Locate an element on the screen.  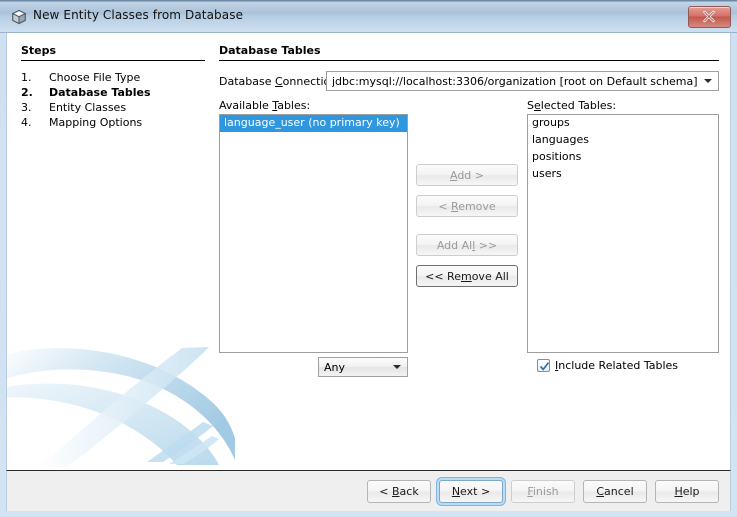
cancel-button-post: ancel is located at coordinates (619, 491).